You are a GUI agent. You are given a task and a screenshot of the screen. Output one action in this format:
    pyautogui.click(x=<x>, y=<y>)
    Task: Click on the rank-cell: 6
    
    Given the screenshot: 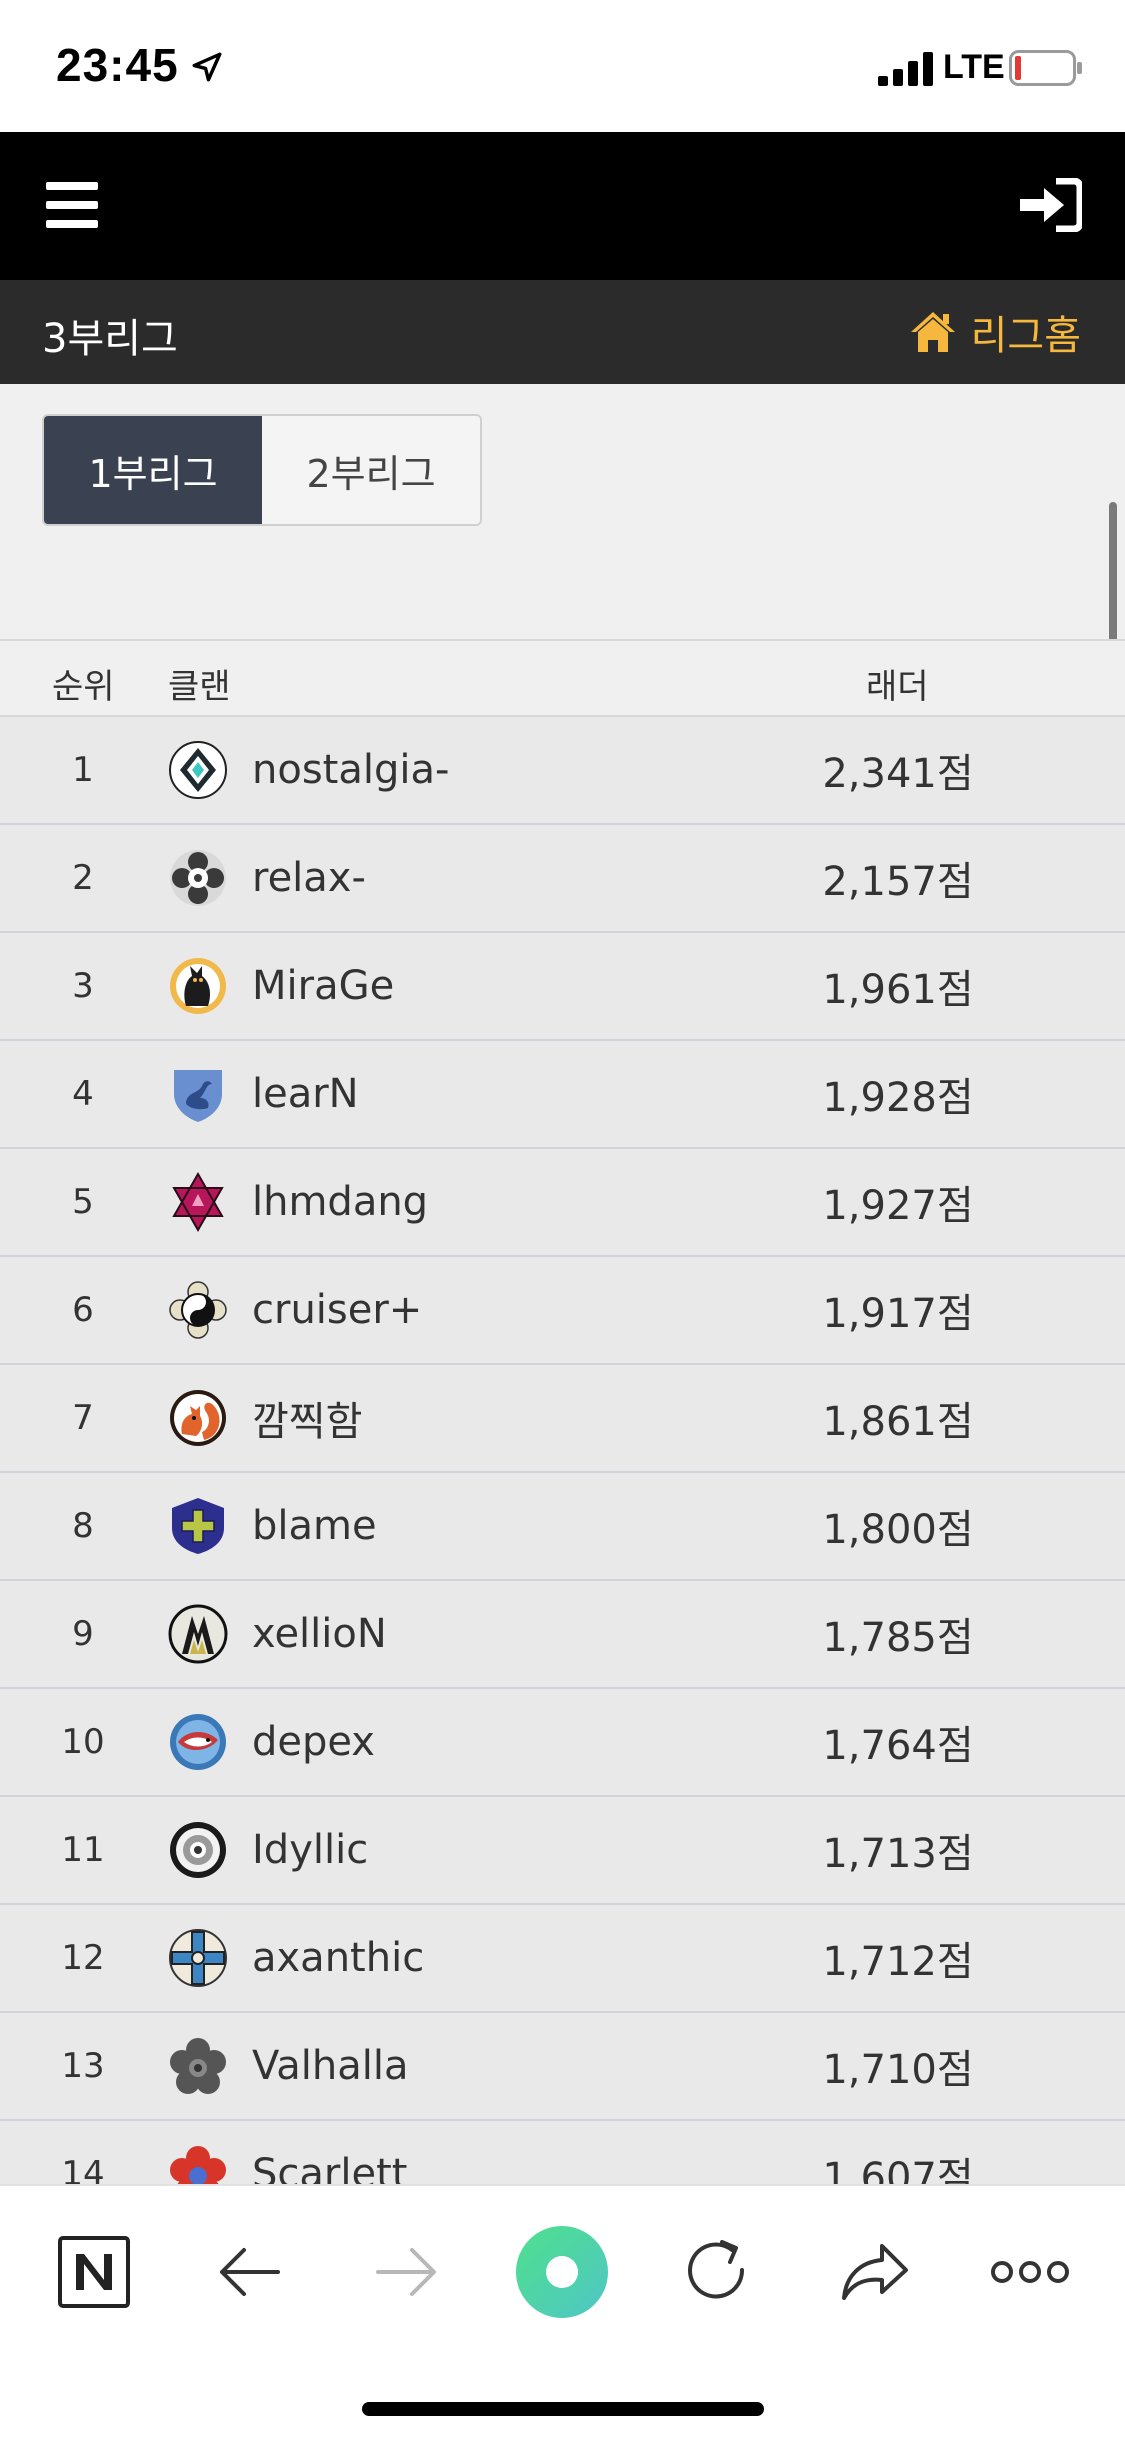 What is the action you would take?
    pyautogui.click(x=83, y=1310)
    